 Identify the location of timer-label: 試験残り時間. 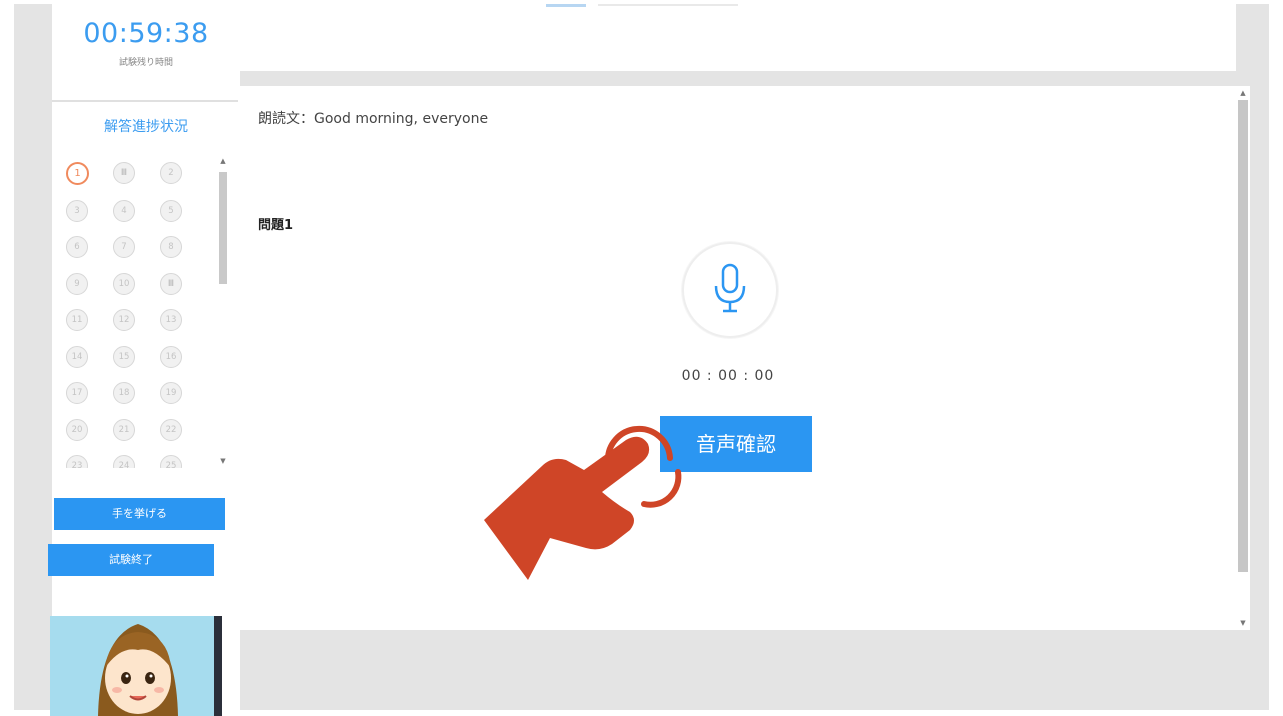
(145, 63).